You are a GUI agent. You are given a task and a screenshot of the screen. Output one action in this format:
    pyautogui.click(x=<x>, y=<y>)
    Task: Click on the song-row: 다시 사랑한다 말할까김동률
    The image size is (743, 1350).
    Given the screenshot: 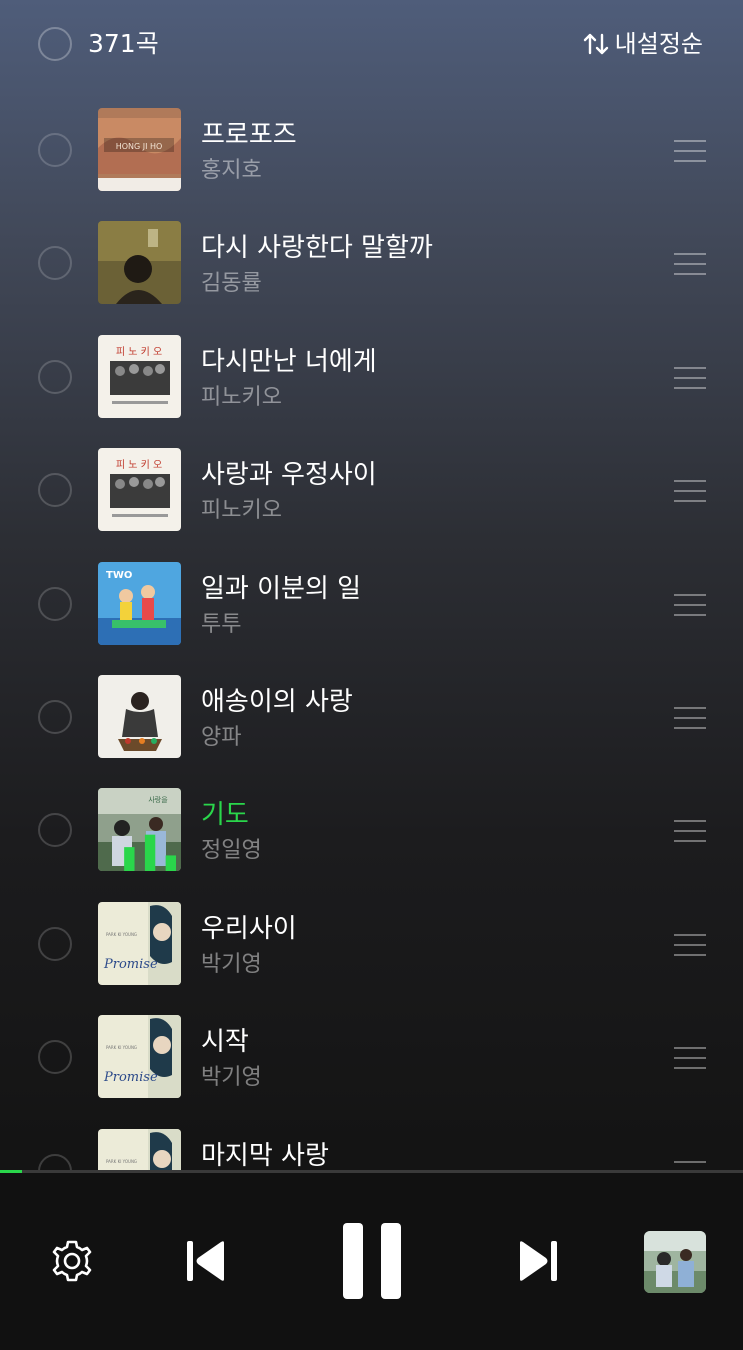 What is the action you would take?
    pyautogui.click(x=371, y=263)
    